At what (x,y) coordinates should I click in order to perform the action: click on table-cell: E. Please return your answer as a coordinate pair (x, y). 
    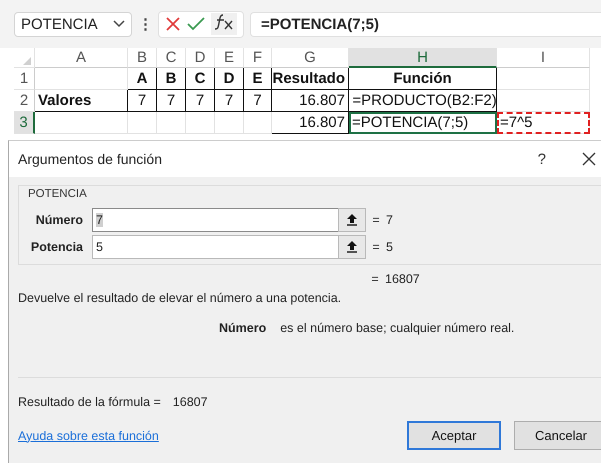
    Looking at the image, I should click on (258, 79).